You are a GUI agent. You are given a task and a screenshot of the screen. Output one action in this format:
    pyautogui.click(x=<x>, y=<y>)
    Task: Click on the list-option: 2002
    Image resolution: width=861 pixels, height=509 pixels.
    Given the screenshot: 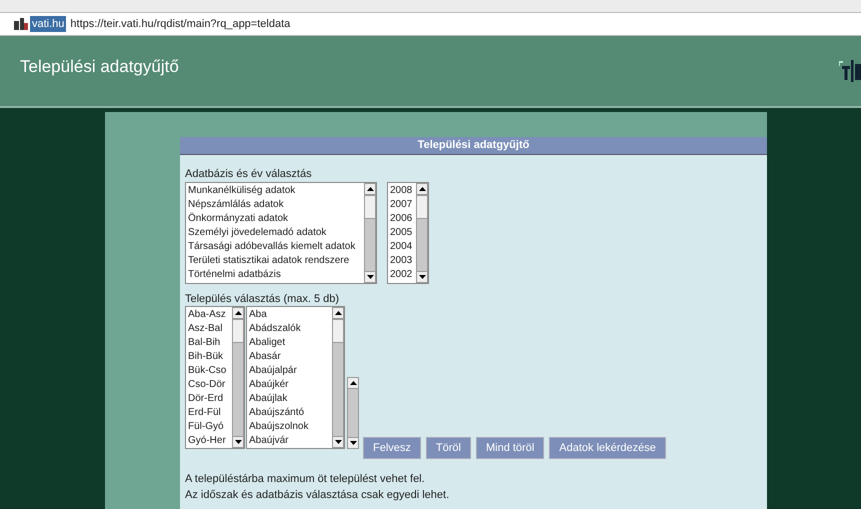 What is the action you would take?
    pyautogui.click(x=402, y=275)
    